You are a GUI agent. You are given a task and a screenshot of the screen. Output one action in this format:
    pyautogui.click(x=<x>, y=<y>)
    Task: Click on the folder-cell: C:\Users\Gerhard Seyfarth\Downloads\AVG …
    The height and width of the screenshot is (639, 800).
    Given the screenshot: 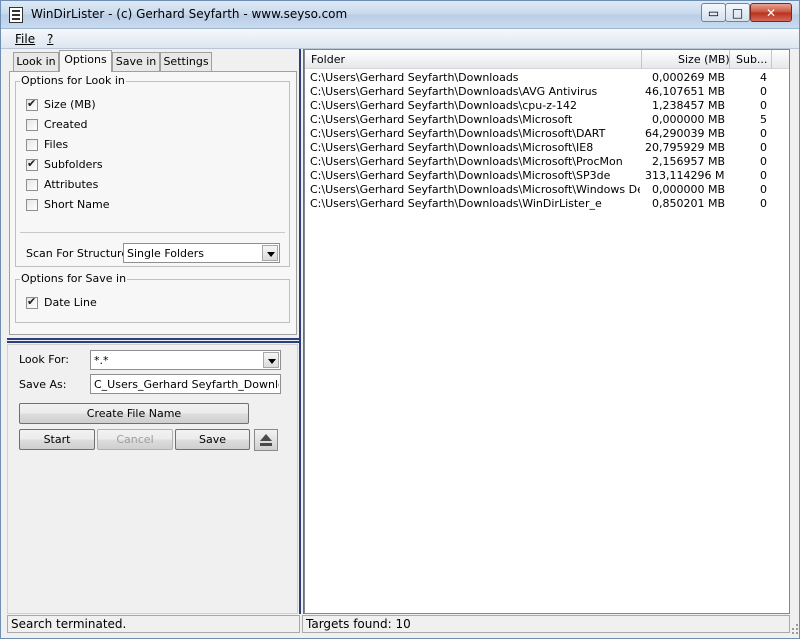 What is the action you would take?
    pyautogui.click(x=454, y=91)
    